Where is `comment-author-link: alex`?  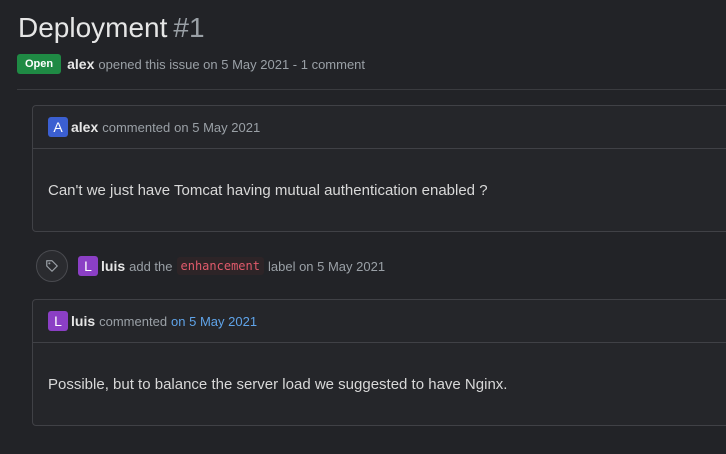 comment-author-link: alex is located at coordinates (84, 127).